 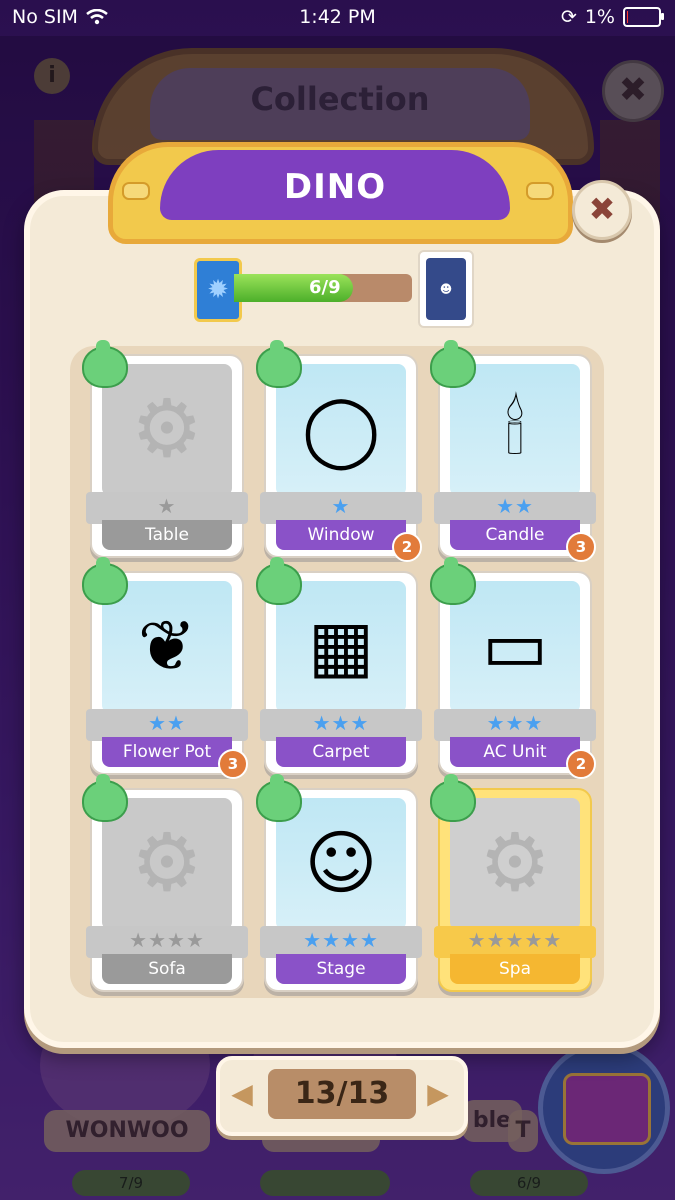 I want to click on card-art: ▦, so click(x=341, y=647).